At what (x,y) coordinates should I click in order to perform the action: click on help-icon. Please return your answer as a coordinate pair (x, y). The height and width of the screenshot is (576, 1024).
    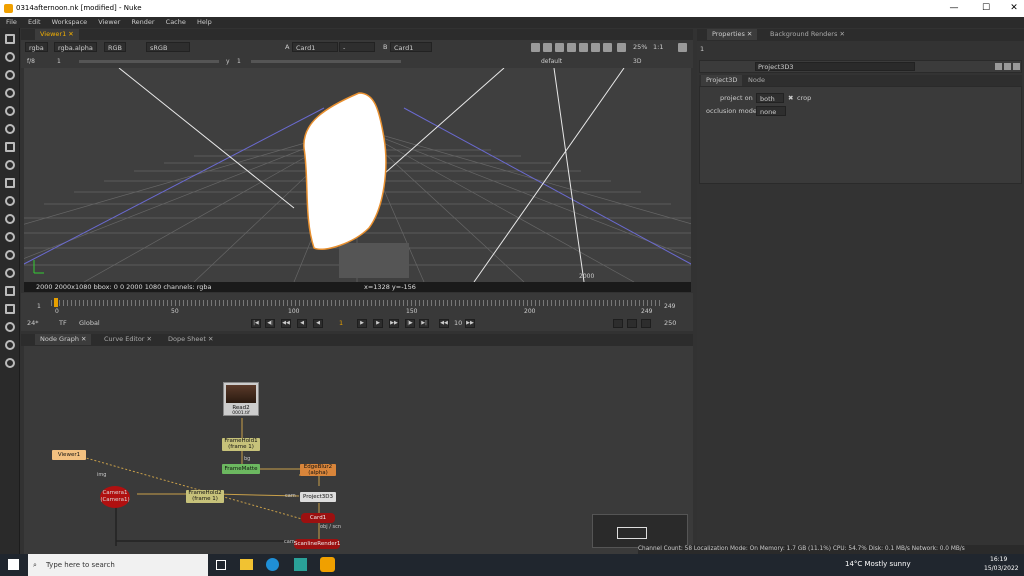
    Looking at the image, I should click on (998, 66).